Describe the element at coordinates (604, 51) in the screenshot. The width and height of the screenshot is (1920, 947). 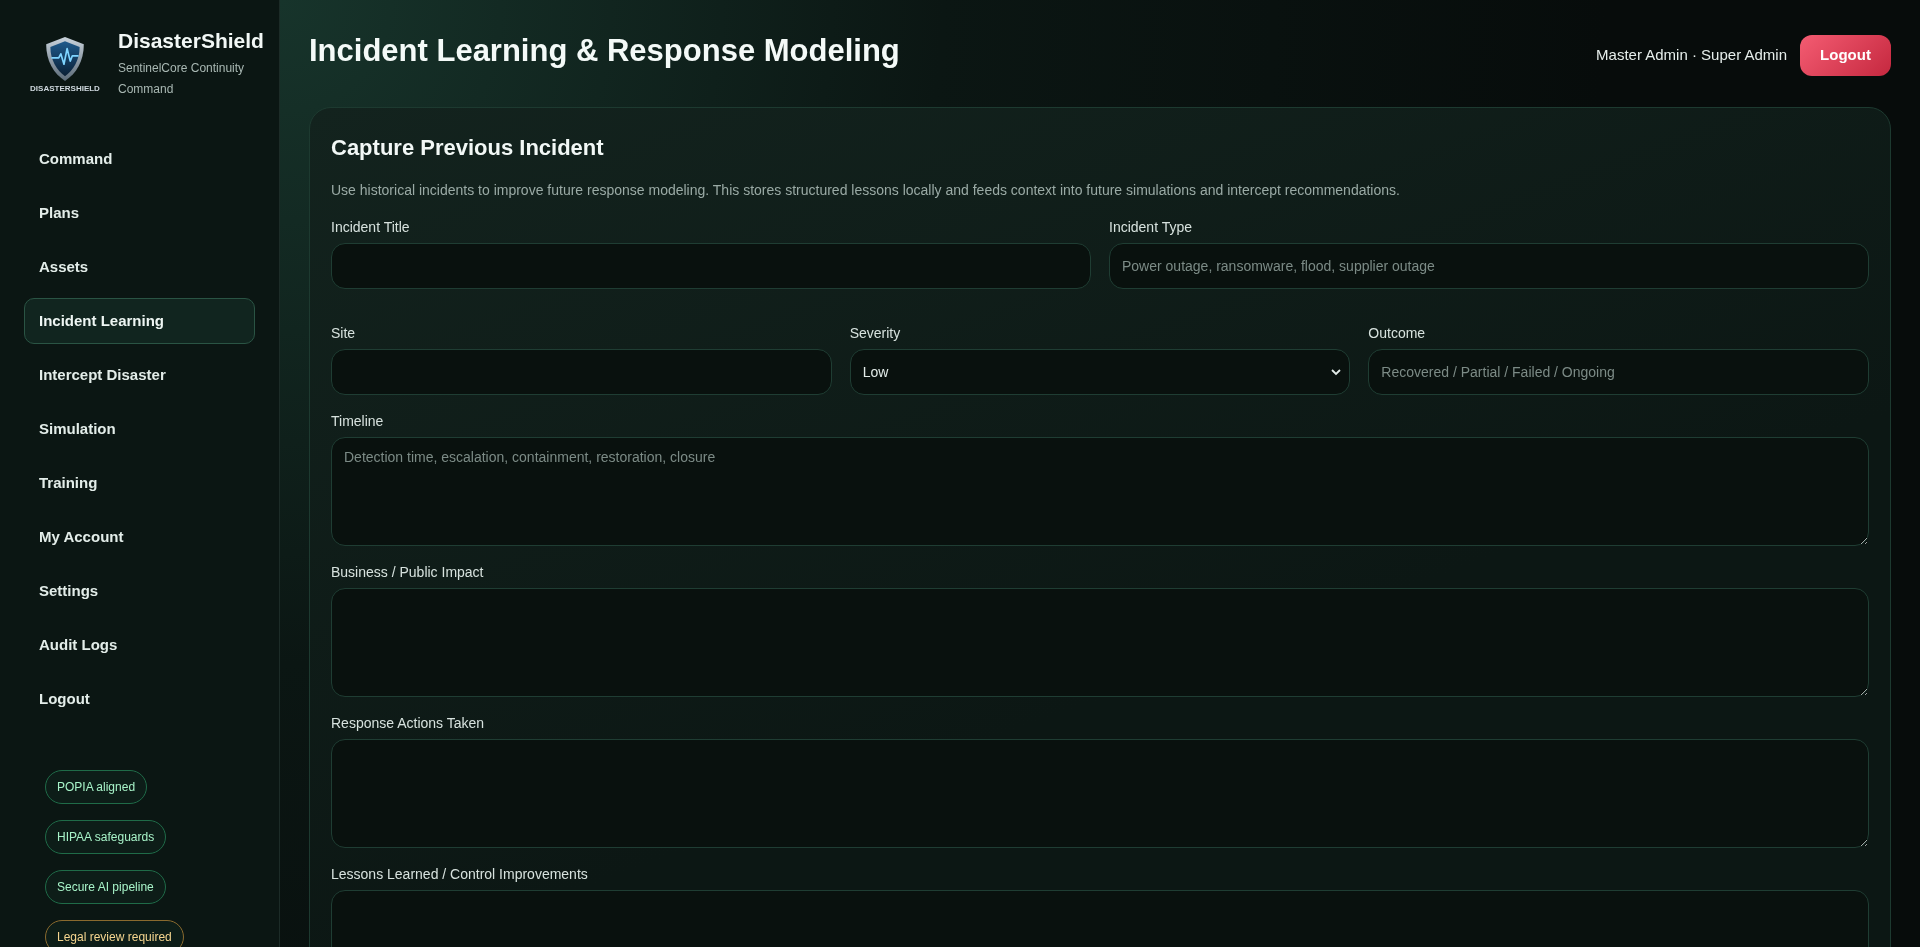
I see `page-title: Incident Learning & Response Modeling` at that location.